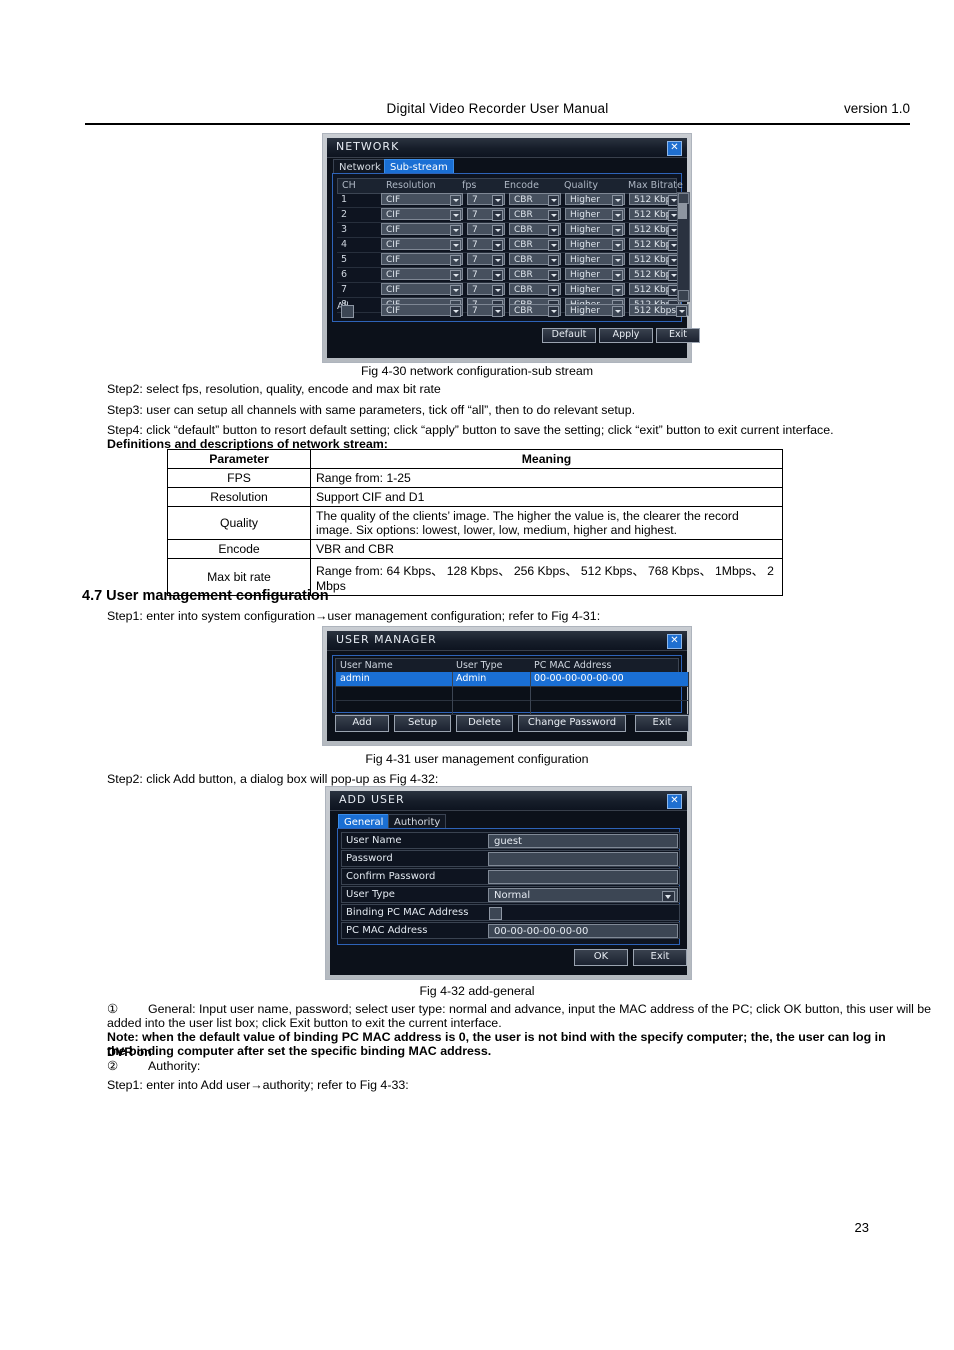 This screenshot has width=954, height=1350. What do you see at coordinates (512, 679) in the screenshot?
I see `table-row: admin Admin 00-00-00-00-00-00` at bounding box center [512, 679].